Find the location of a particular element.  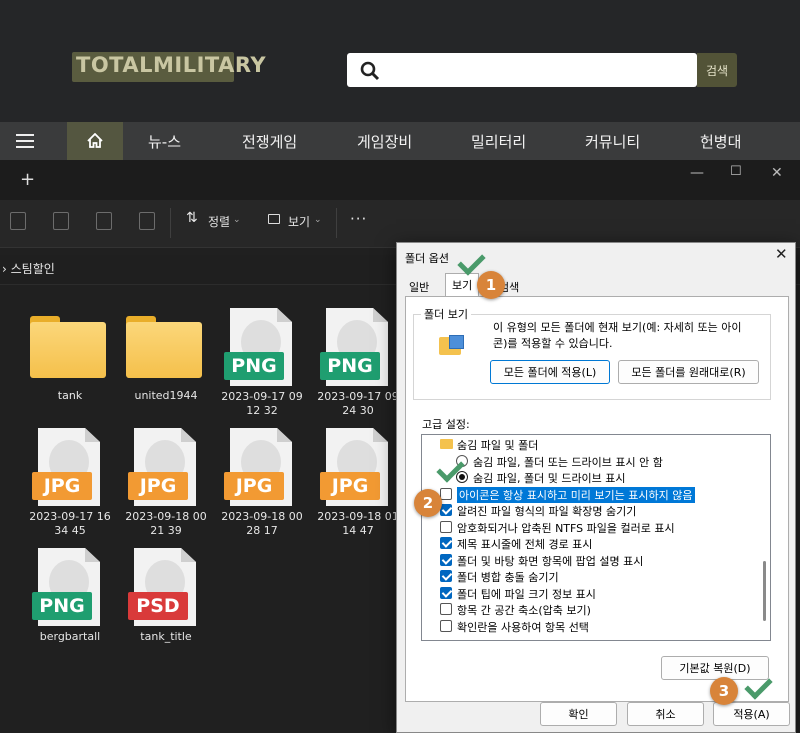

dialog-close-icon: ✕ is located at coordinates (781, 254).